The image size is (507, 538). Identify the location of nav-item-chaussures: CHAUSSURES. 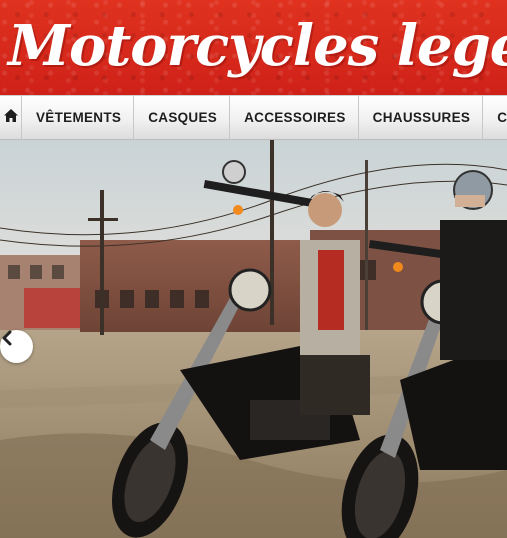
(421, 117).